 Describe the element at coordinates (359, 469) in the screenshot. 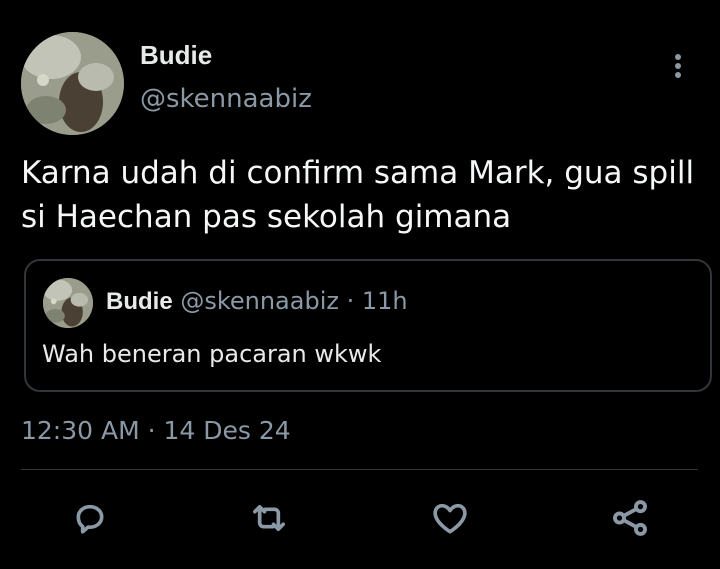

I see `divider` at that location.